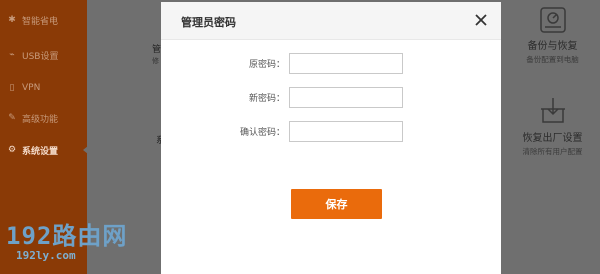  Describe the element at coordinates (46, 255) in the screenshot. I see `watermark-url: 192ly.com` at that location.